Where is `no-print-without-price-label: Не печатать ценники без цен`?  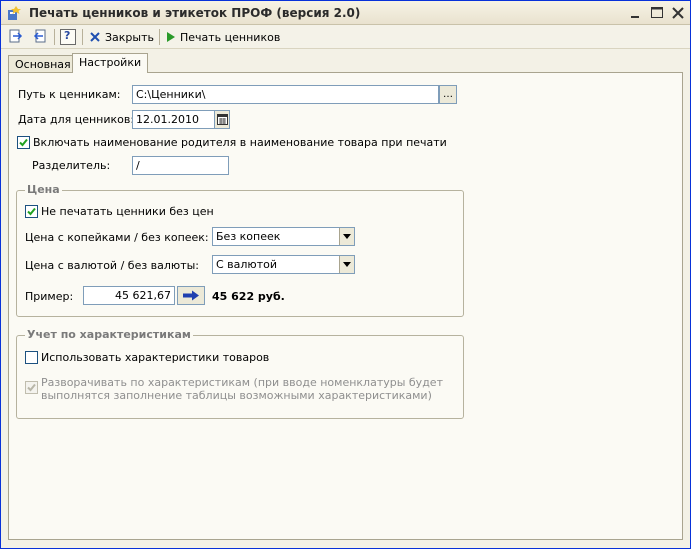
no-print-without-price-label: Не печатать ценники без цен is located at coordinates (127, 211).